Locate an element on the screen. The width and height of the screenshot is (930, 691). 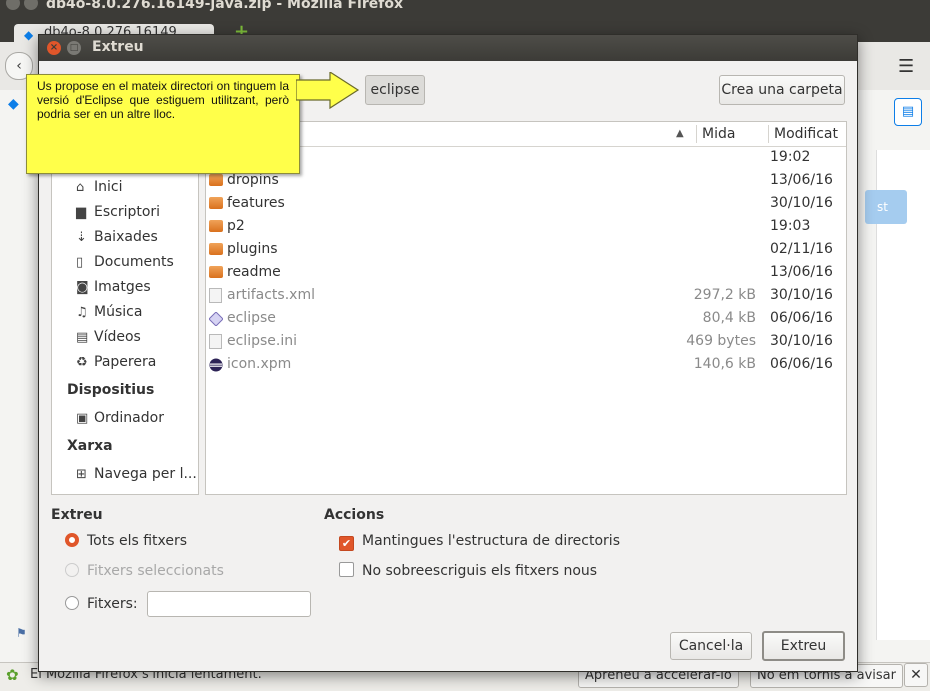
file-name: artifacts.xml is located at coordinates (271, 295).